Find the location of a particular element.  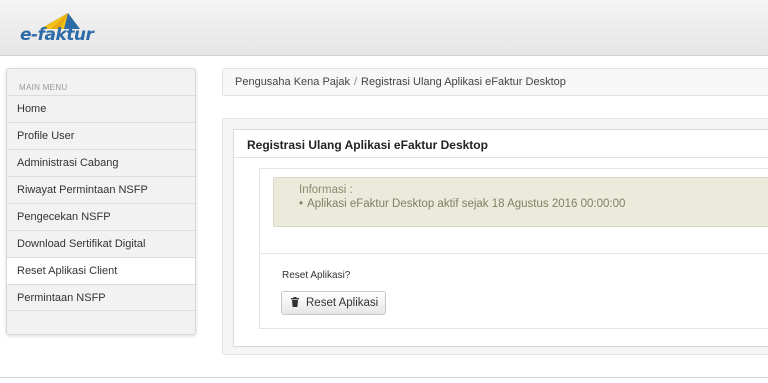

menu-item-download-sertifikat-digital: Download Sertifikat Digital is located at coordinates (101, 243).